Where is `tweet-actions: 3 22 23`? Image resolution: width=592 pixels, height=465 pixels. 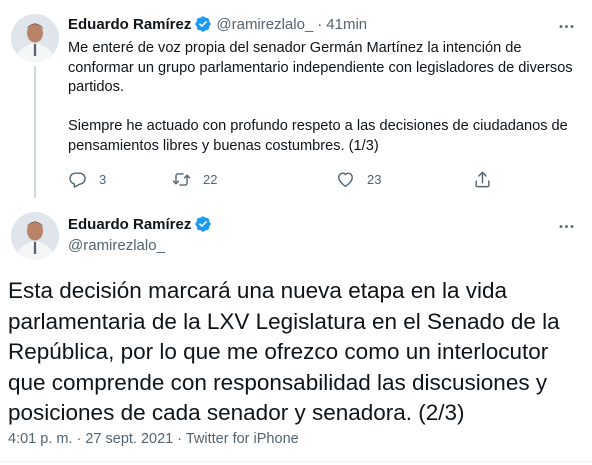 tweet-actions: 3 22 23 is located at coordinates (283, 179).